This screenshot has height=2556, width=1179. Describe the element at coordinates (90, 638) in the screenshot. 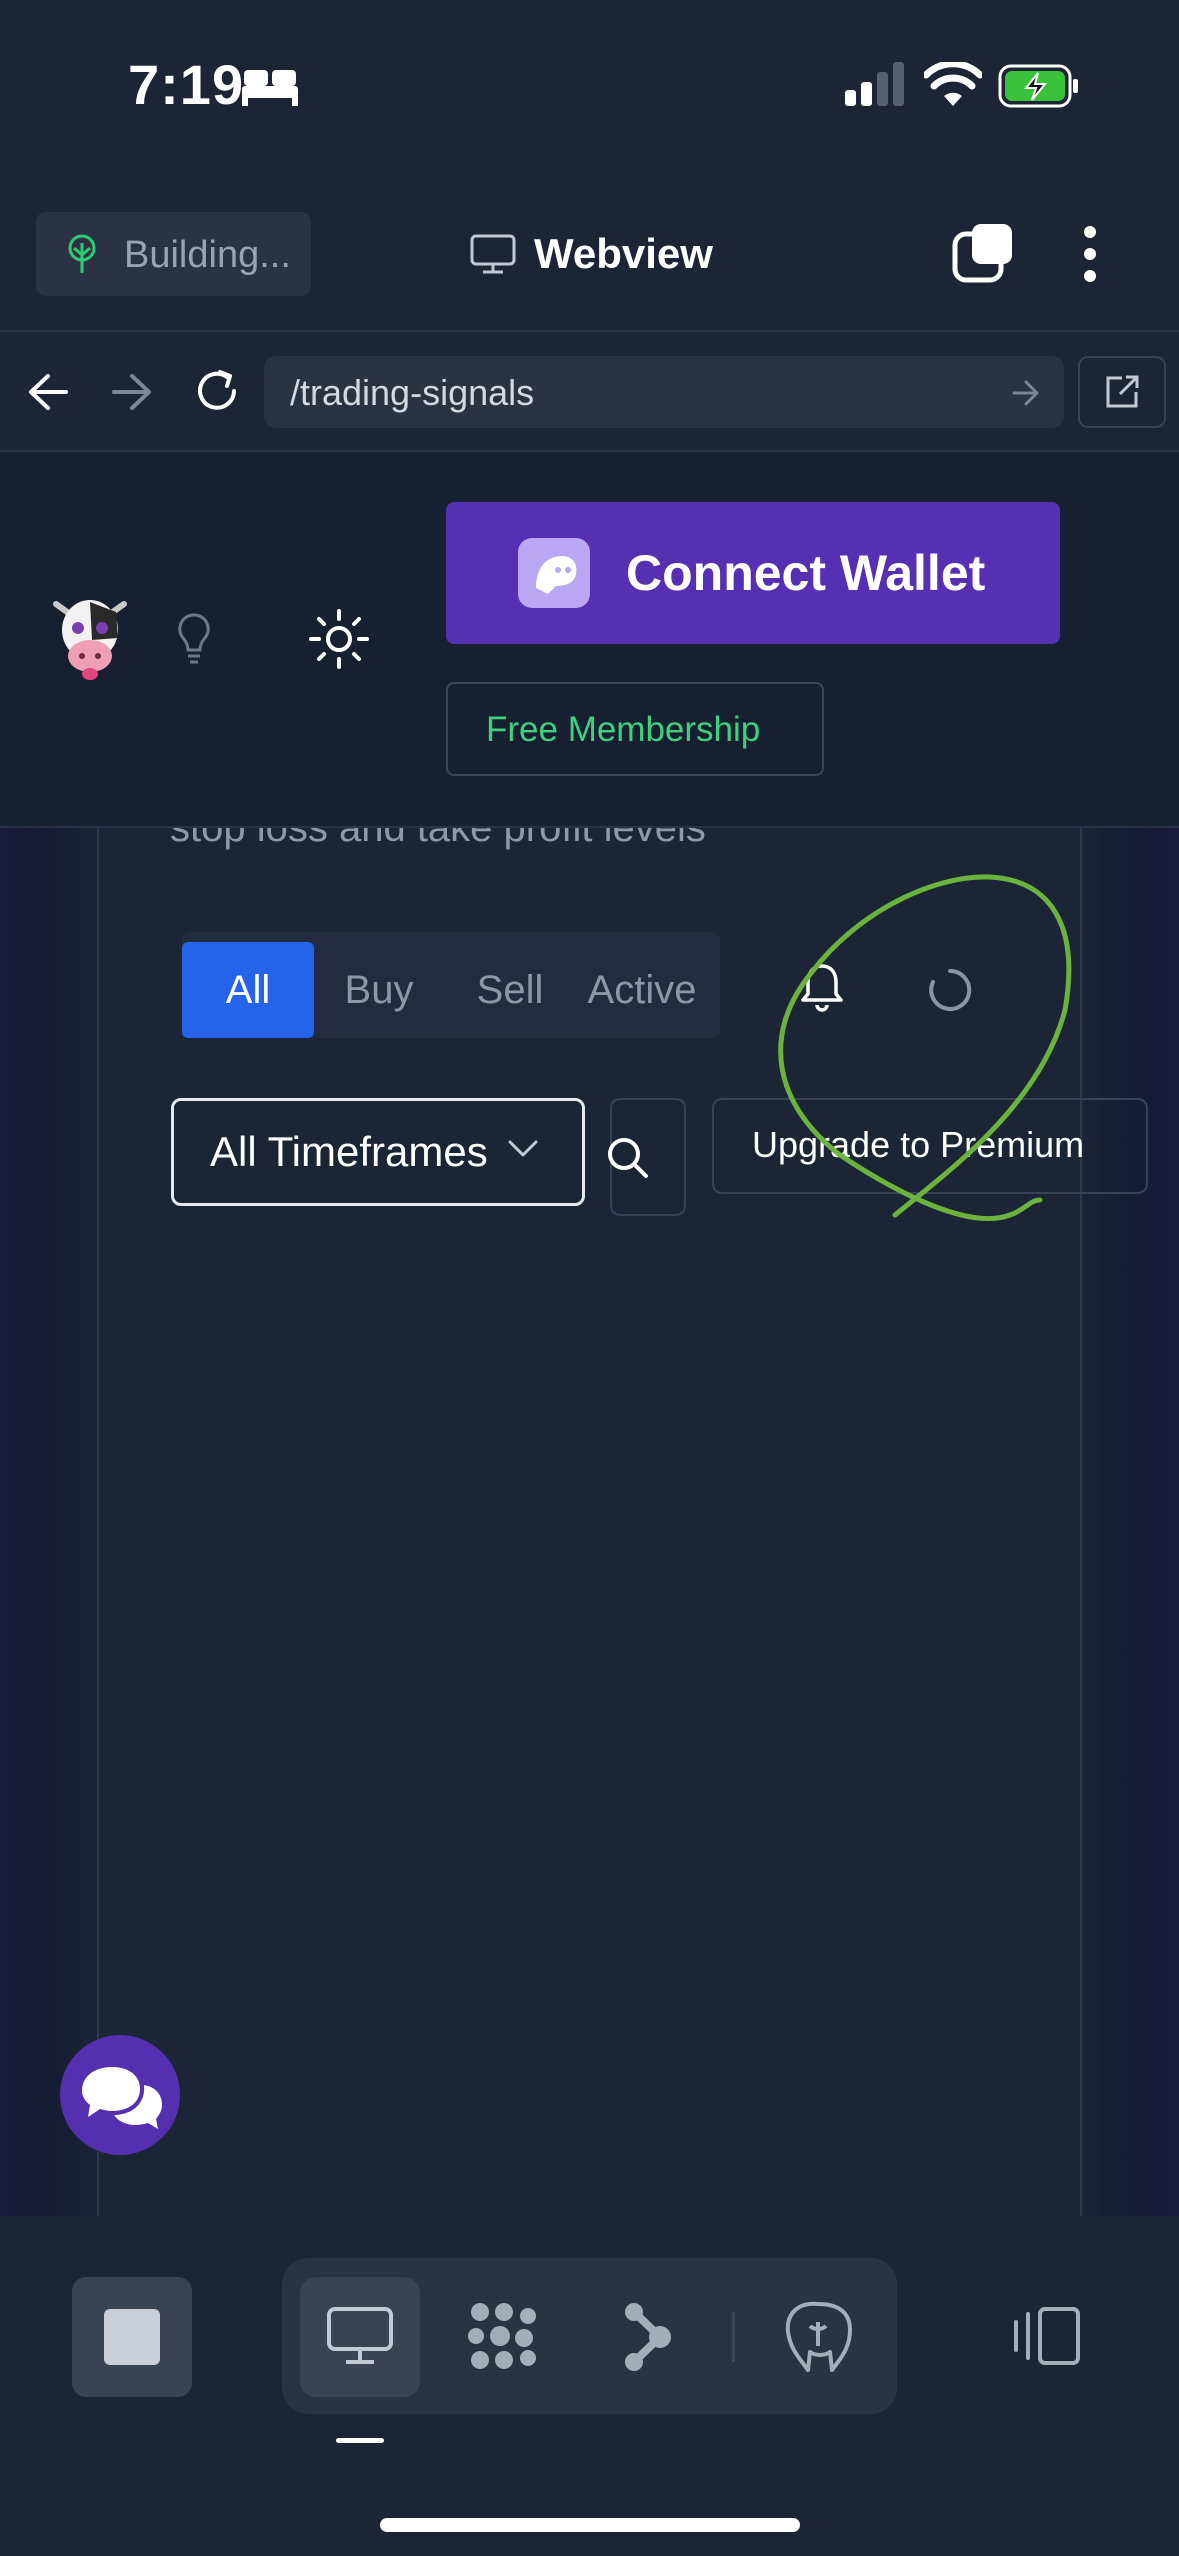

I see `cow-logo-icon` at that location.